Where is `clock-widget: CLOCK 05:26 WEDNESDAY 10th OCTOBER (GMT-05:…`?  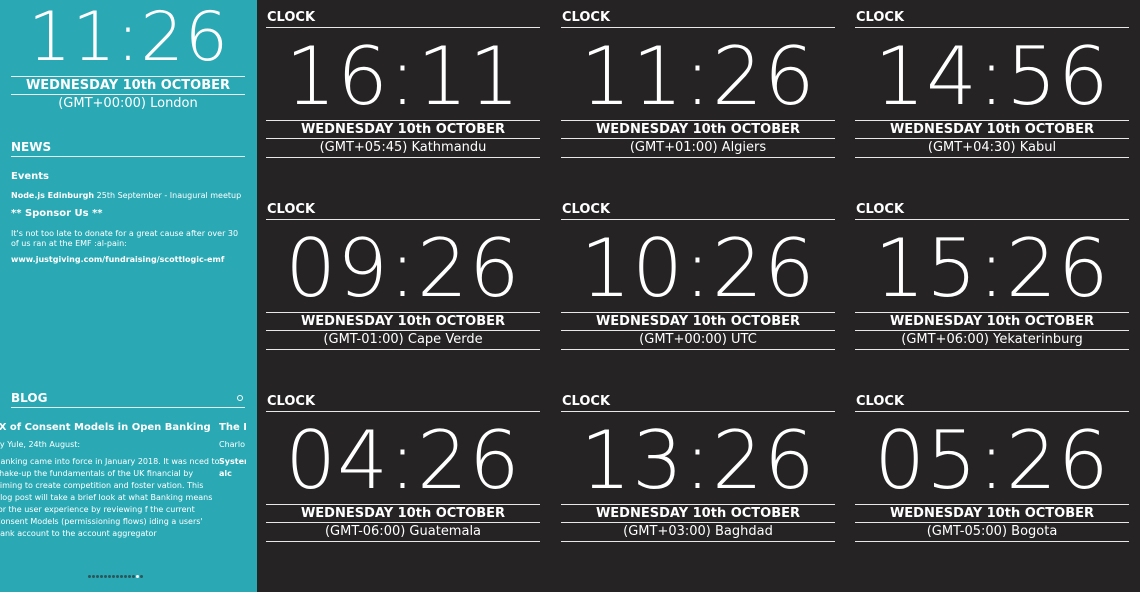
clock-widget: CLOCK 05:26 WEDNESDAY 10th OCTOBER (GMT-05:… is located at coordinates (992, 464).